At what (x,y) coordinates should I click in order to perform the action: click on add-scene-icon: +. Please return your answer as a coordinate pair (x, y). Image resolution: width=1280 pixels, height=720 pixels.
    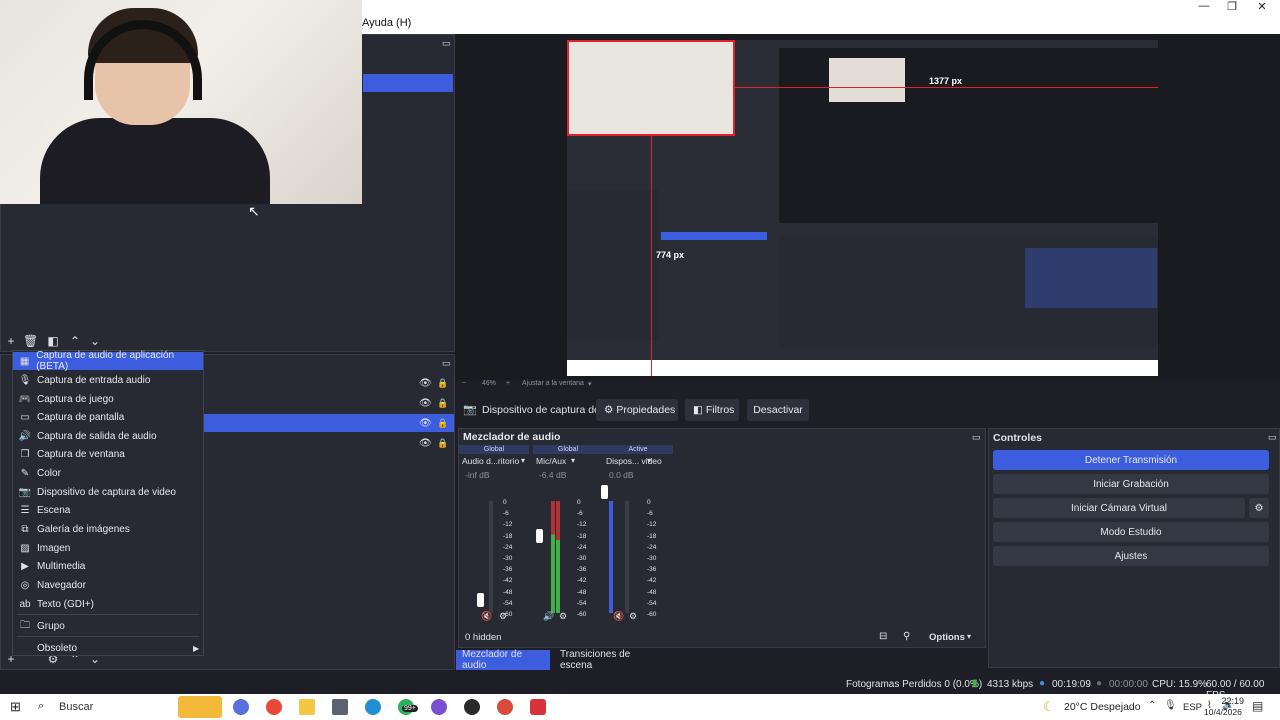
    Looking at the image, I should click on (11, 341).